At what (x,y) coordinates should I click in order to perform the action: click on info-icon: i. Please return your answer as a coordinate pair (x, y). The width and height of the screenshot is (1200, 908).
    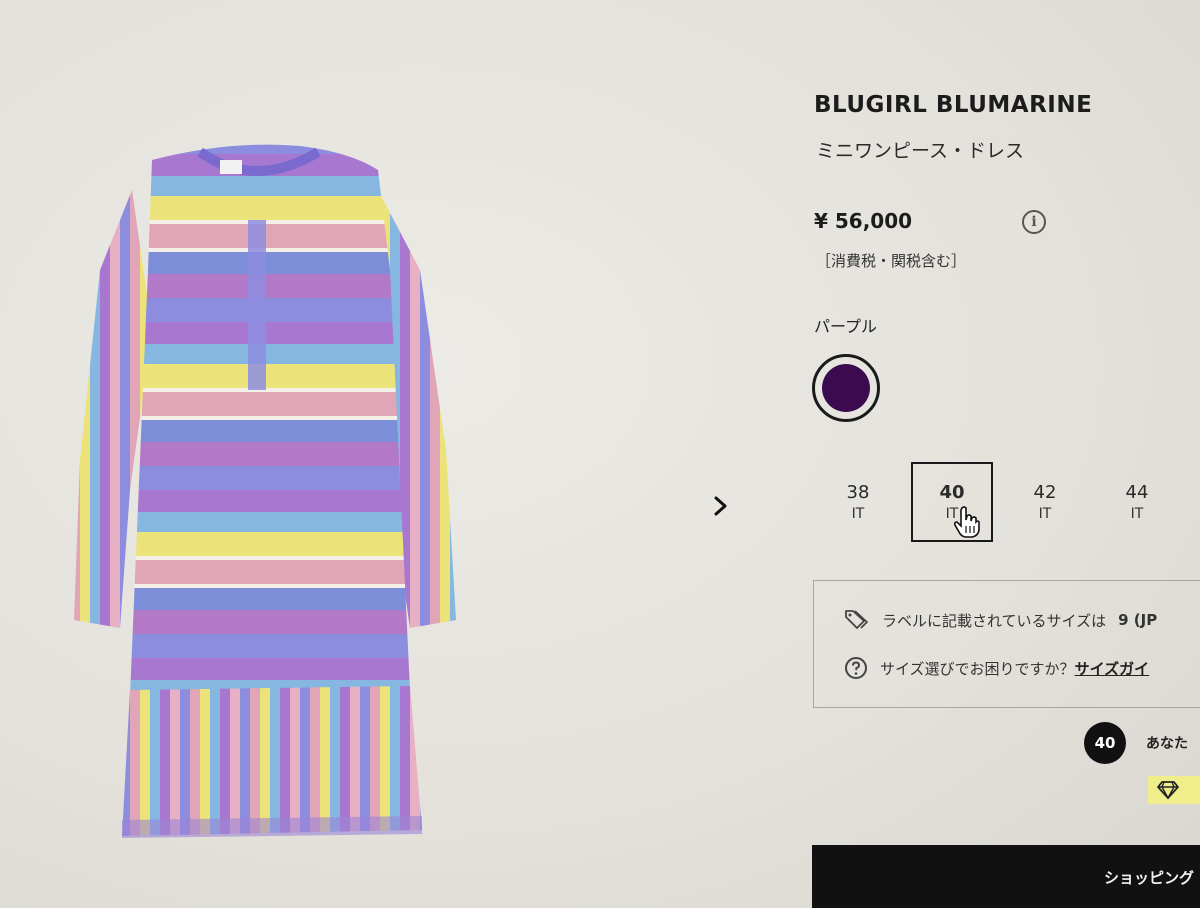
    Looking at the image, I should click on (1034, 222).